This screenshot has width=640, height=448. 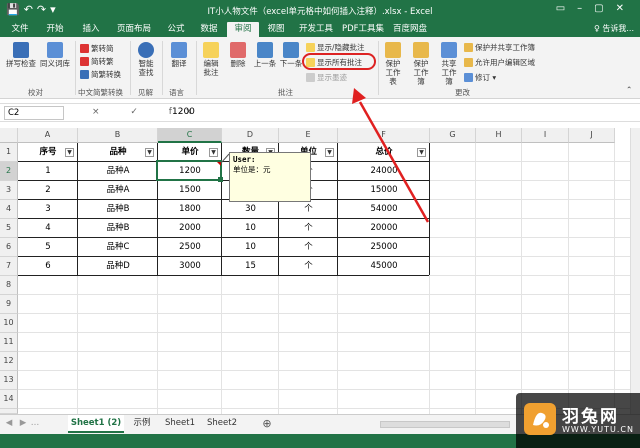 What do you see at coordinates (596, 8) in the screenshot?
I see `window-controls: ▭–▢✕` at bounding box center [596, 8].